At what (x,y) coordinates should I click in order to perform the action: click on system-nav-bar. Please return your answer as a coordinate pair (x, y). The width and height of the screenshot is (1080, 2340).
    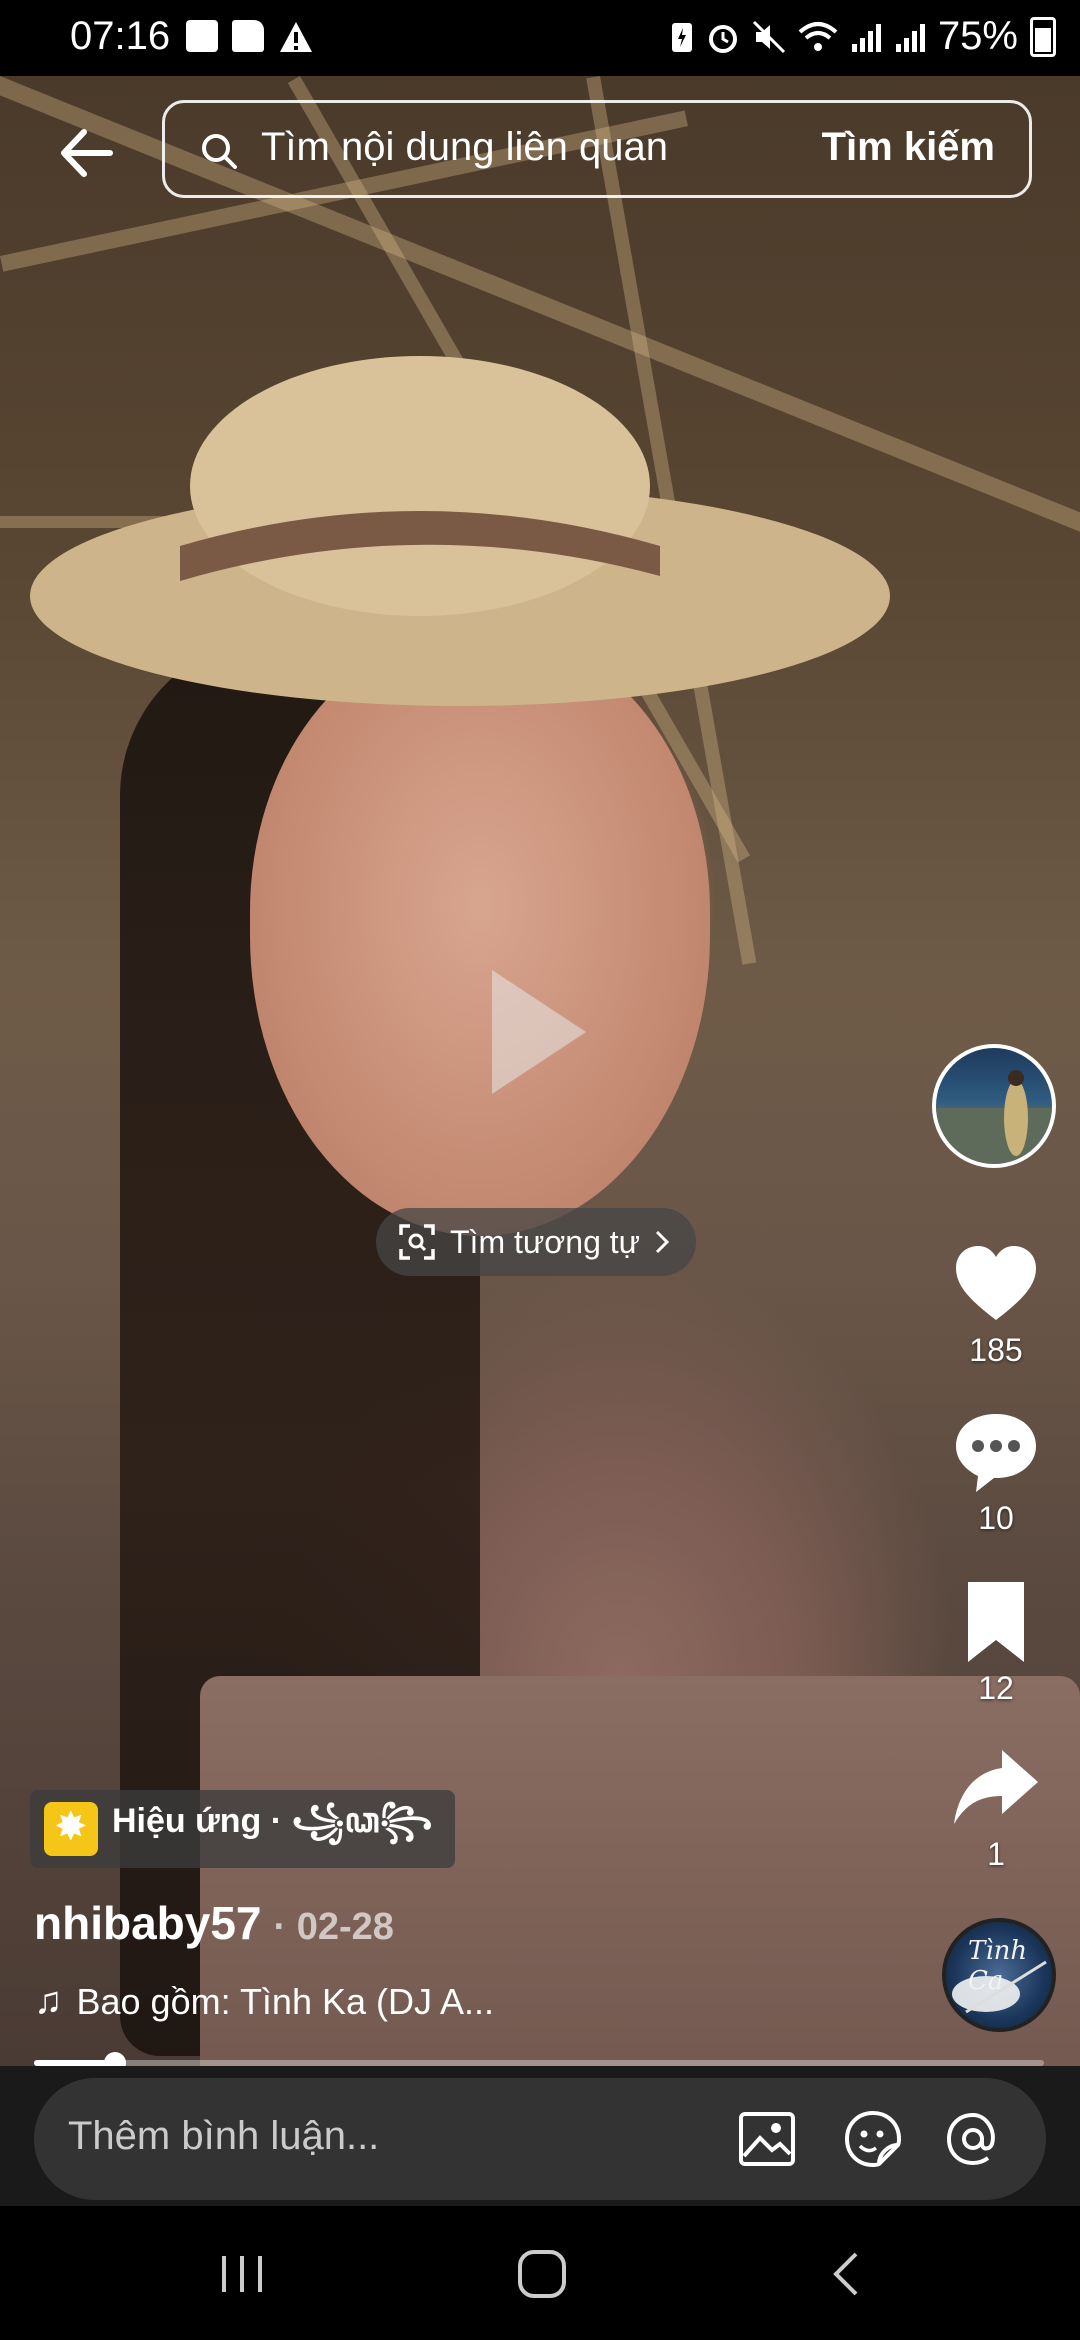
    Looking at the image, I should click on (540, 2273).